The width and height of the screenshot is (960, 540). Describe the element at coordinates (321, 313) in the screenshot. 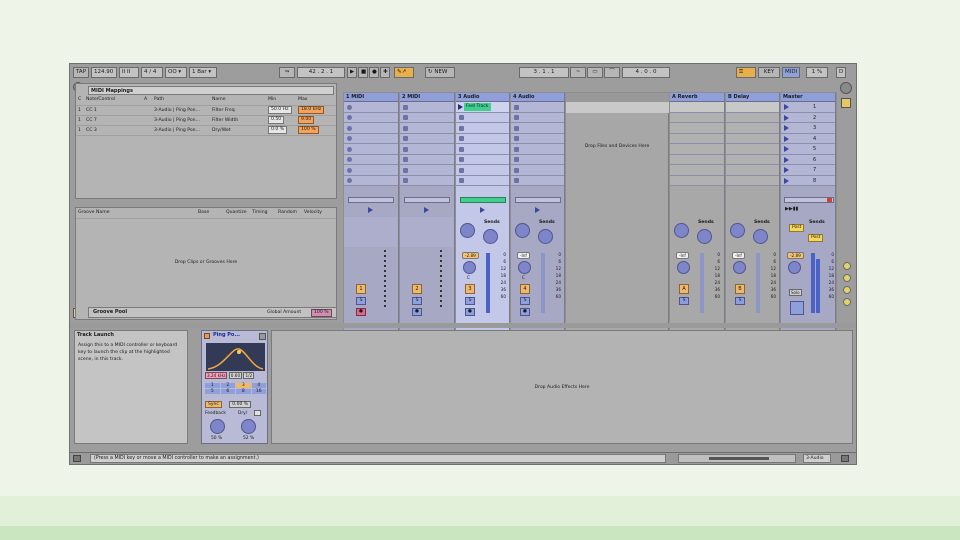

I see `global-amount-value: 100 %` at that location.